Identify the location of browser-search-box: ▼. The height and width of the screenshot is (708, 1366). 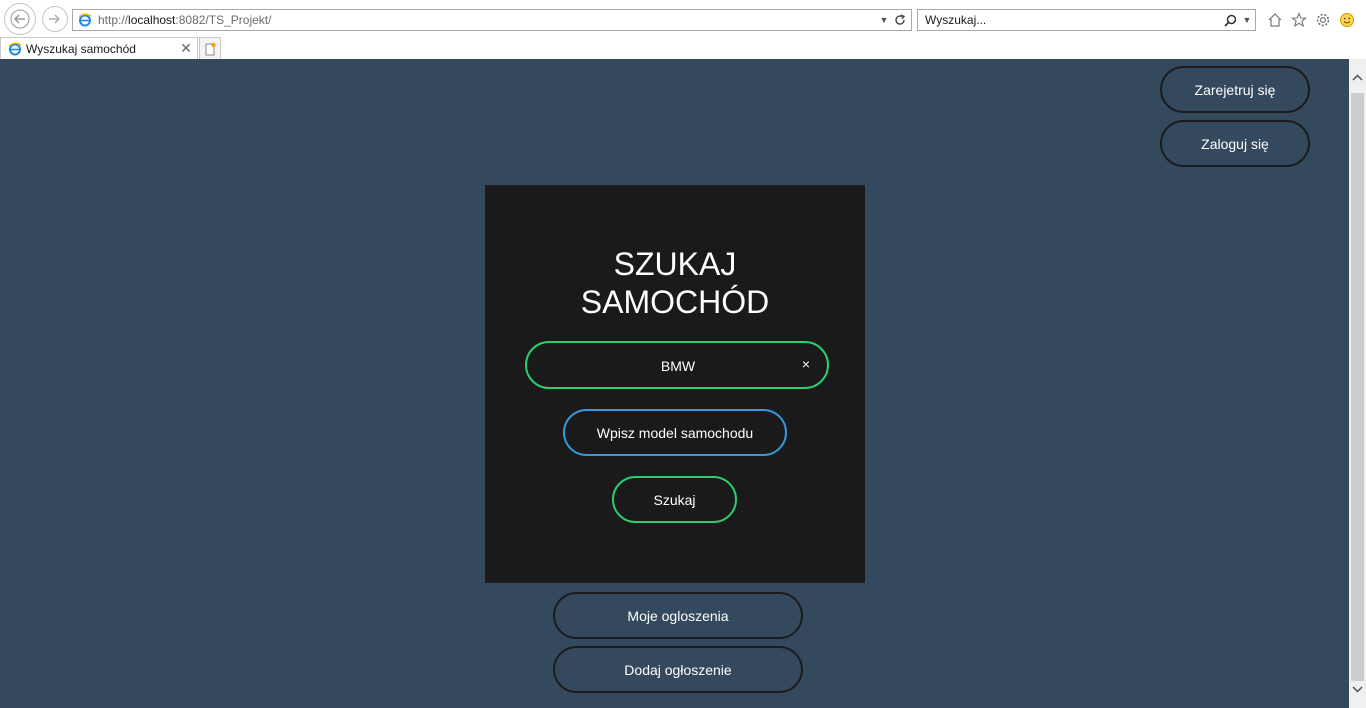
(1086, 20).